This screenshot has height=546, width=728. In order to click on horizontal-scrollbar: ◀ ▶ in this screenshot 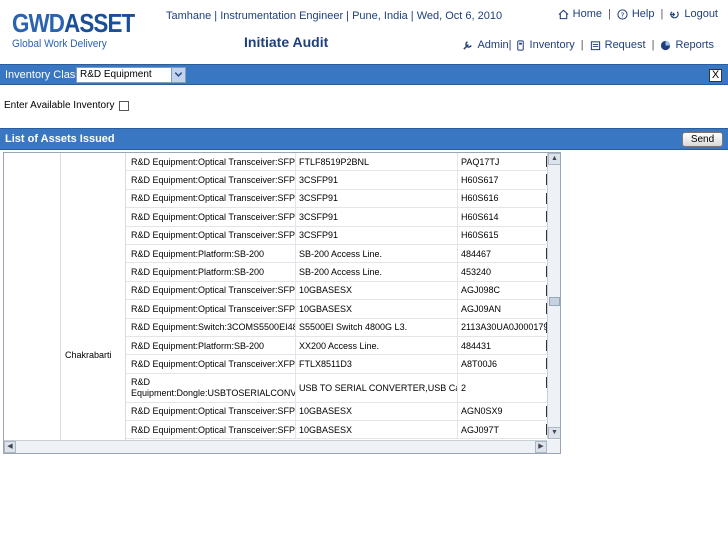, I will do `click(275, 446)`.